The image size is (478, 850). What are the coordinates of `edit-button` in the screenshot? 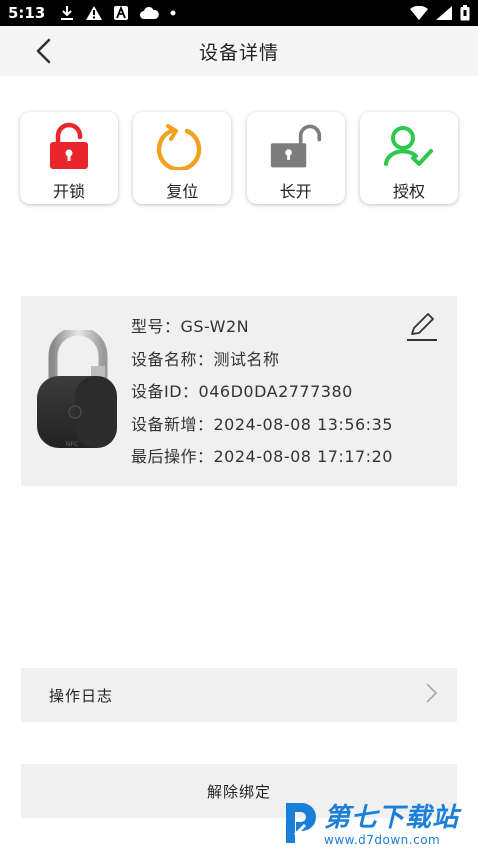 It's located at (422, 327).